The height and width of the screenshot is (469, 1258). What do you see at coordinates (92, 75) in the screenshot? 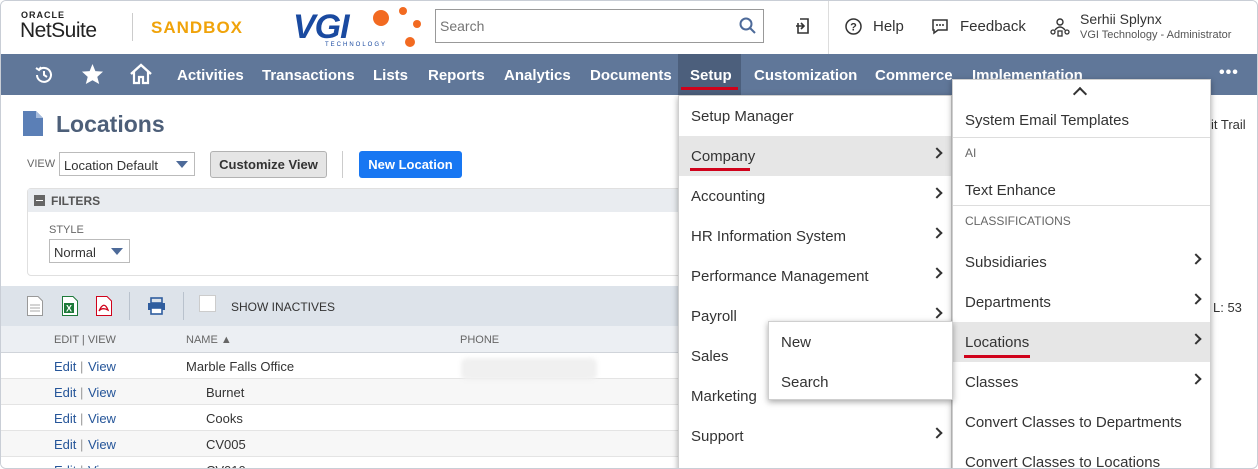
I see `favorites-star-icon` at bounding box center [92, 75].